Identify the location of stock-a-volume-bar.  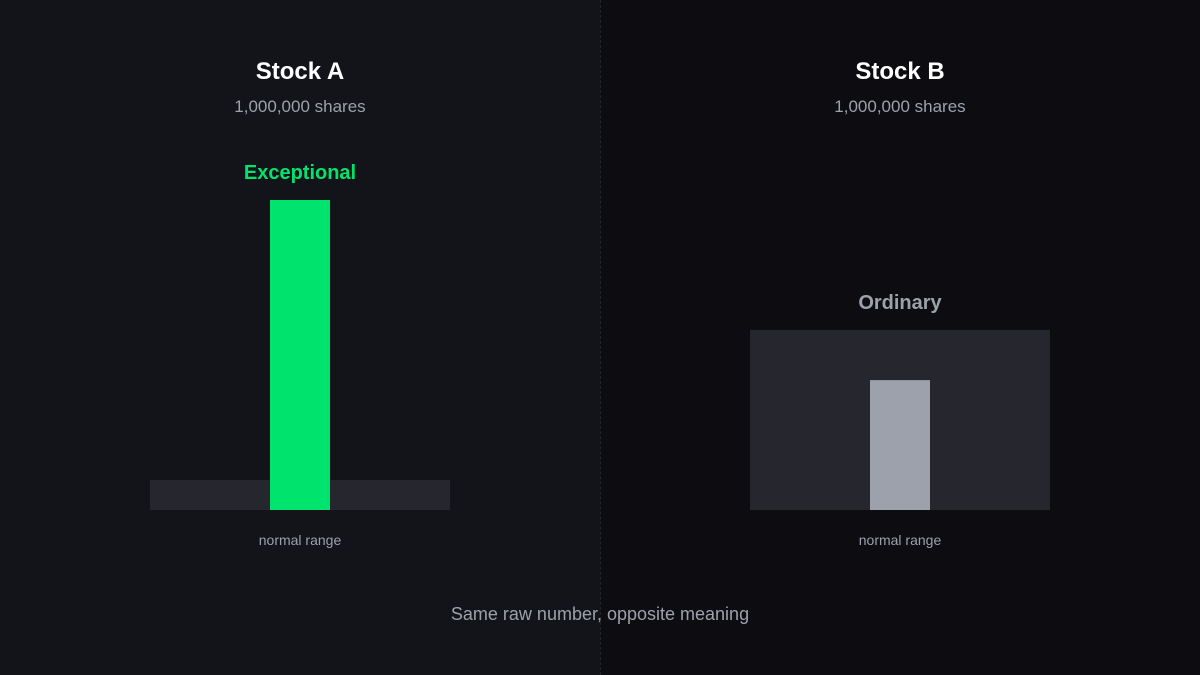
(300, 355).